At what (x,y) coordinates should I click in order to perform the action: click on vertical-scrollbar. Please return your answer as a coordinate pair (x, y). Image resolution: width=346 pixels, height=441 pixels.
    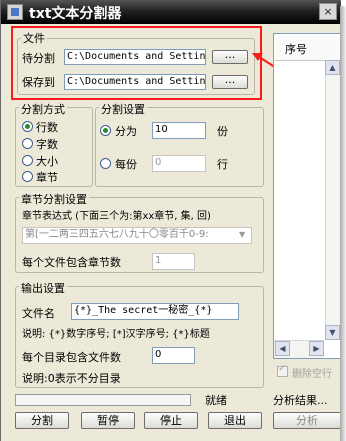
    Looking at the image, I should click on (333, 200).